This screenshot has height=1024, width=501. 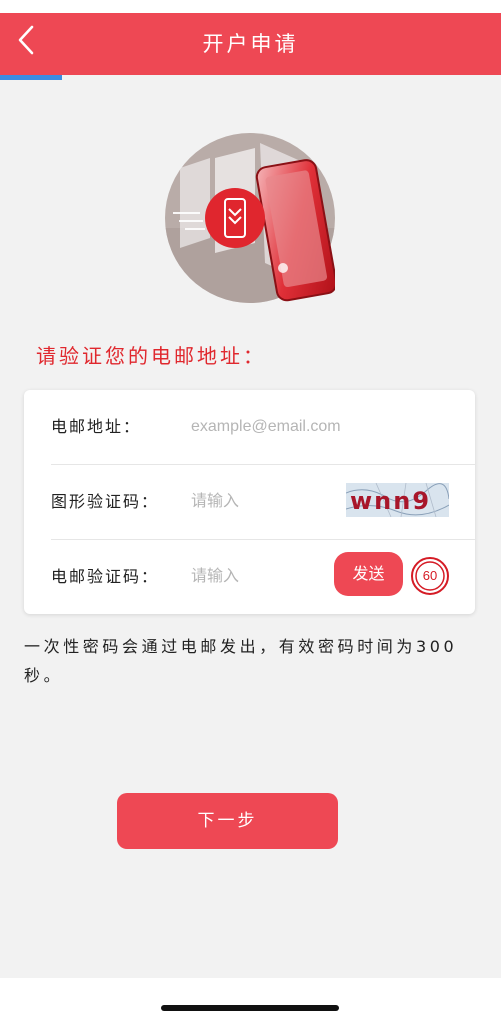 What do you see at coordinates (151, 356) in the screenshot?
I see `verify-prompt: 请验证您的电邮地址：` at bounding box center [151, 356].